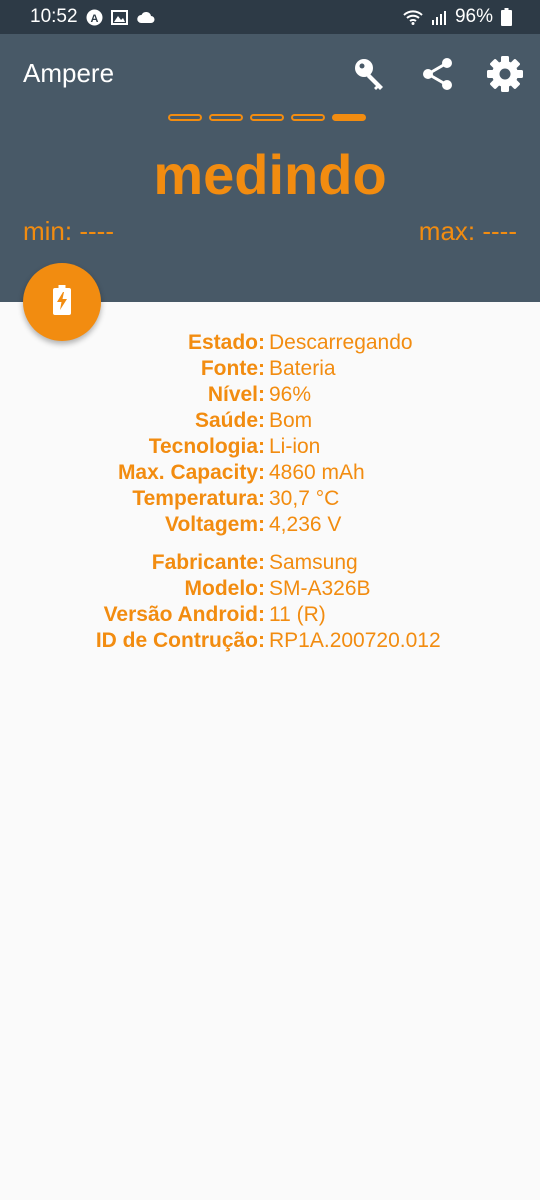 This screenshot has width=540, height=1200. I want to click on svg-text: A, so click(94, 19).